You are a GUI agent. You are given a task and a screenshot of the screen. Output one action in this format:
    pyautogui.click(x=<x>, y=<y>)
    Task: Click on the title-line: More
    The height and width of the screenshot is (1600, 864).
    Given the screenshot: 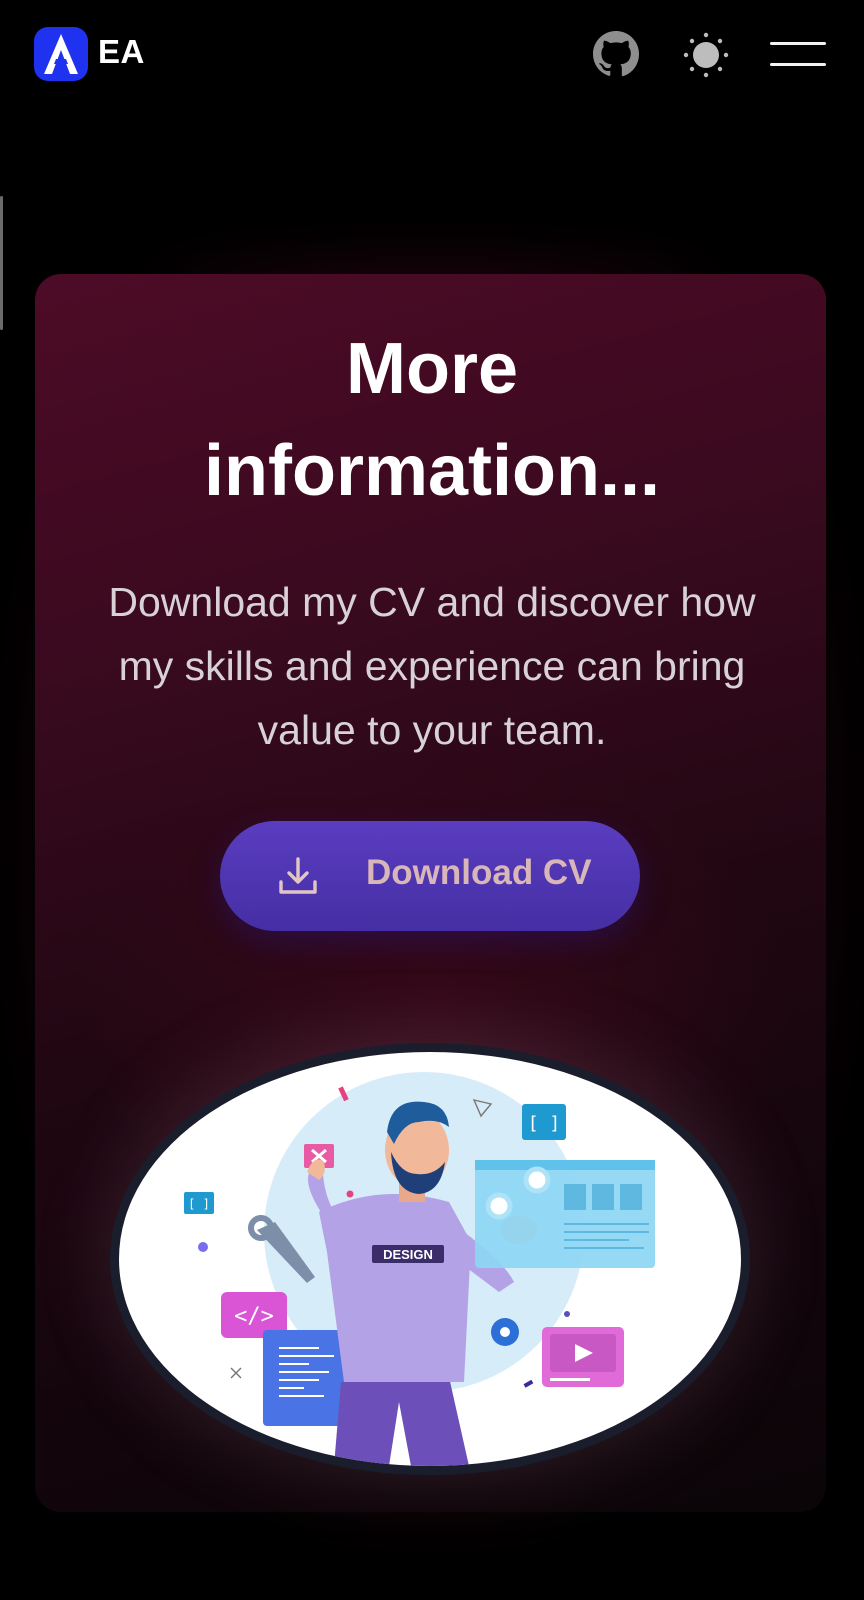 What is the action you would take?
    pyautogui.click(x=432, y=369)
    